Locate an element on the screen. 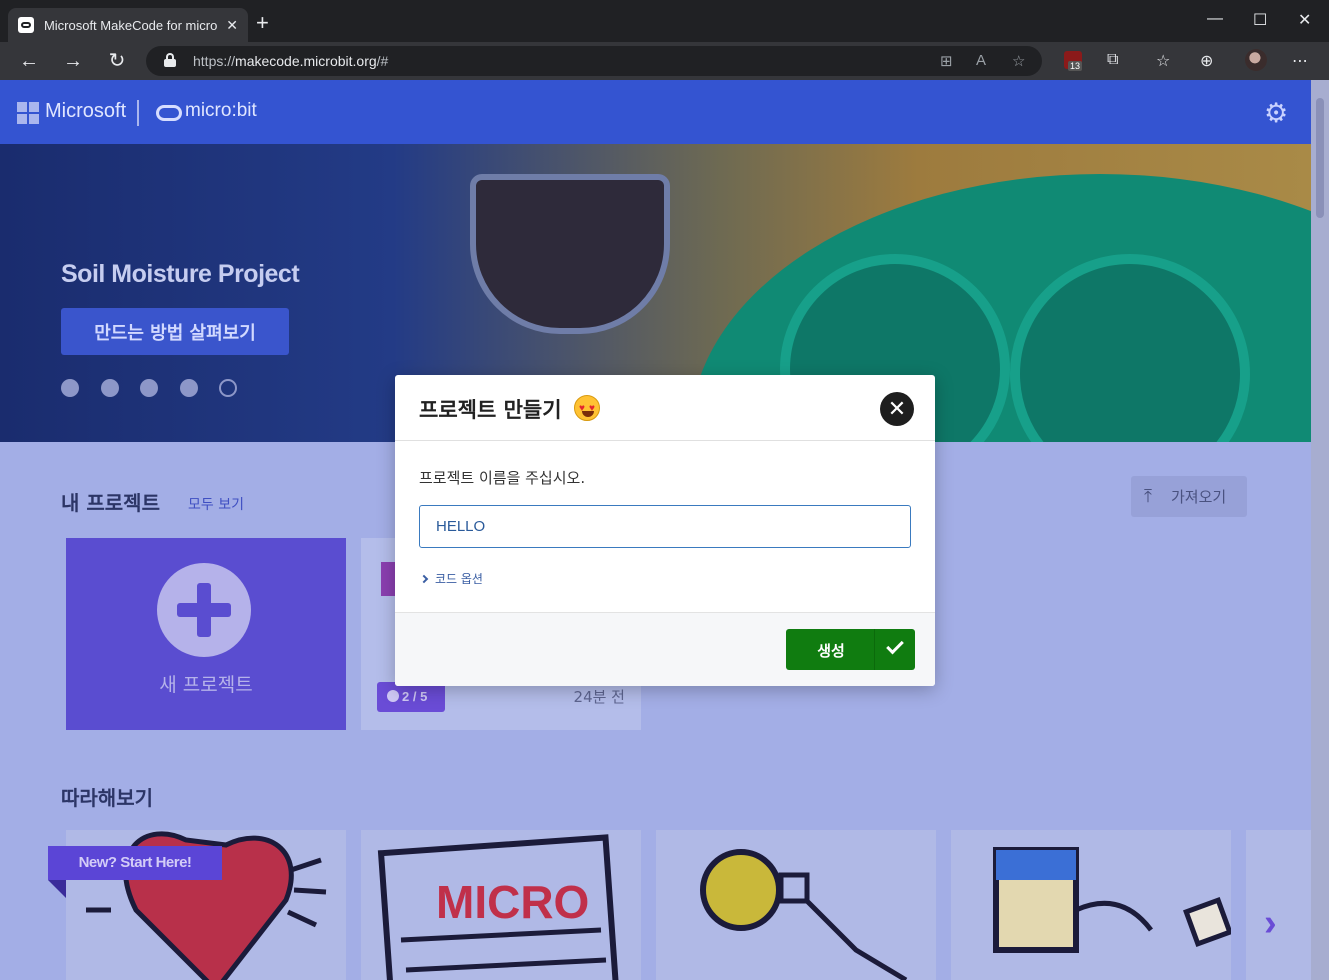 The width and height of the screenshot is (1329, 980). extension-badge-count: 13 is located at coordinates (1075, 66).